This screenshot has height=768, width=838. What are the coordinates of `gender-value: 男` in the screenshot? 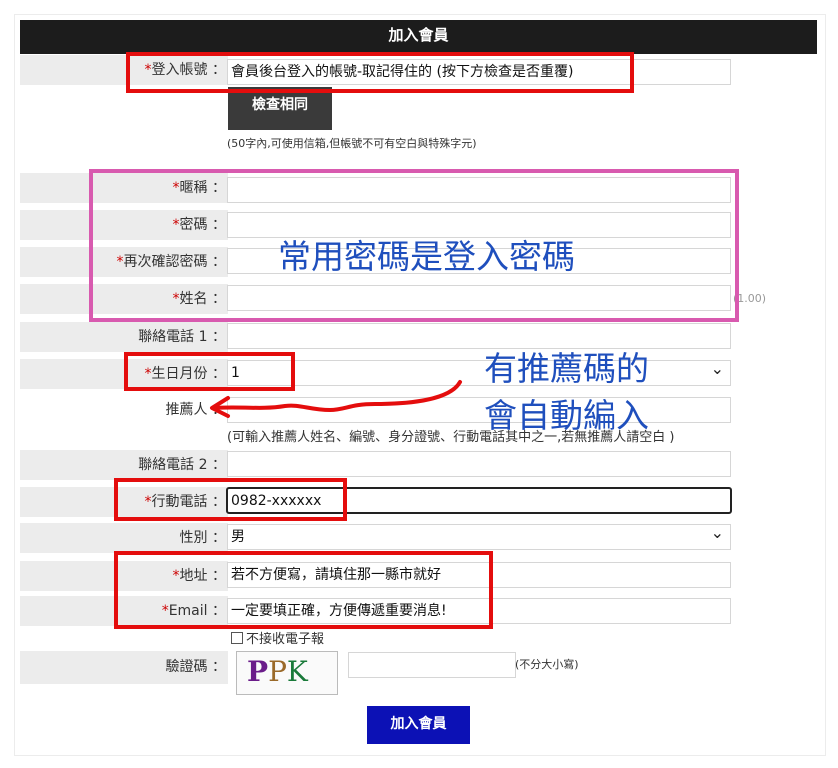 It's located at (238, 537).